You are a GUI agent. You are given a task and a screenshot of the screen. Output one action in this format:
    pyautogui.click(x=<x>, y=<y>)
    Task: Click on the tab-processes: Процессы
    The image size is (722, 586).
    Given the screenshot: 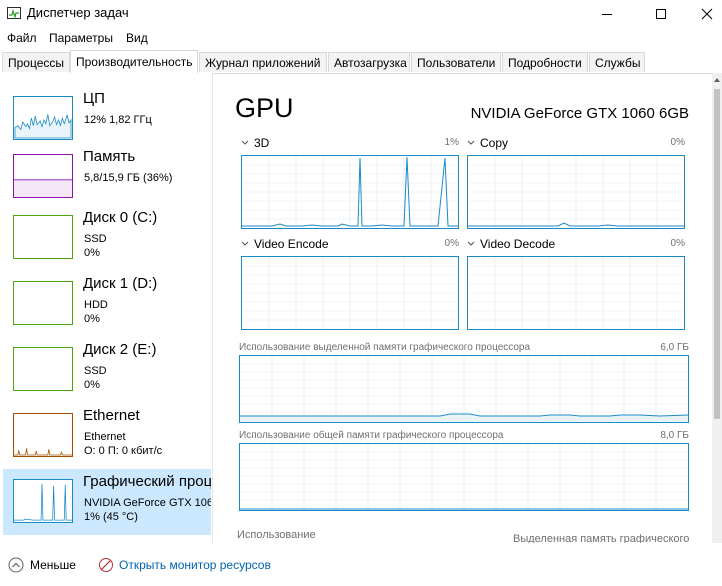 What is the action you would take?
    pyautogui.click(x=36, y=62)
    